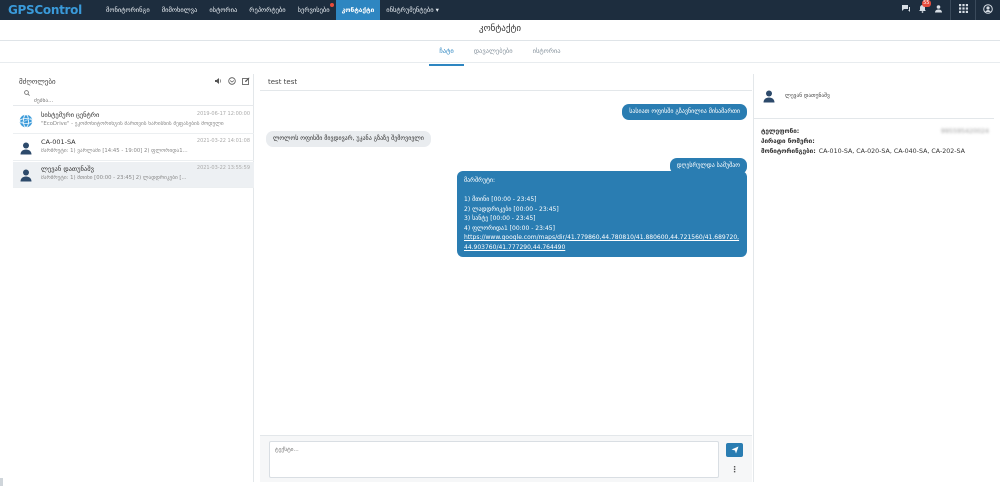 This screenshot has width=1000, height=489. What do you see at coordinates (494, 459) in the screenshot?
I see `message-input` at bounding box center [494, 459].